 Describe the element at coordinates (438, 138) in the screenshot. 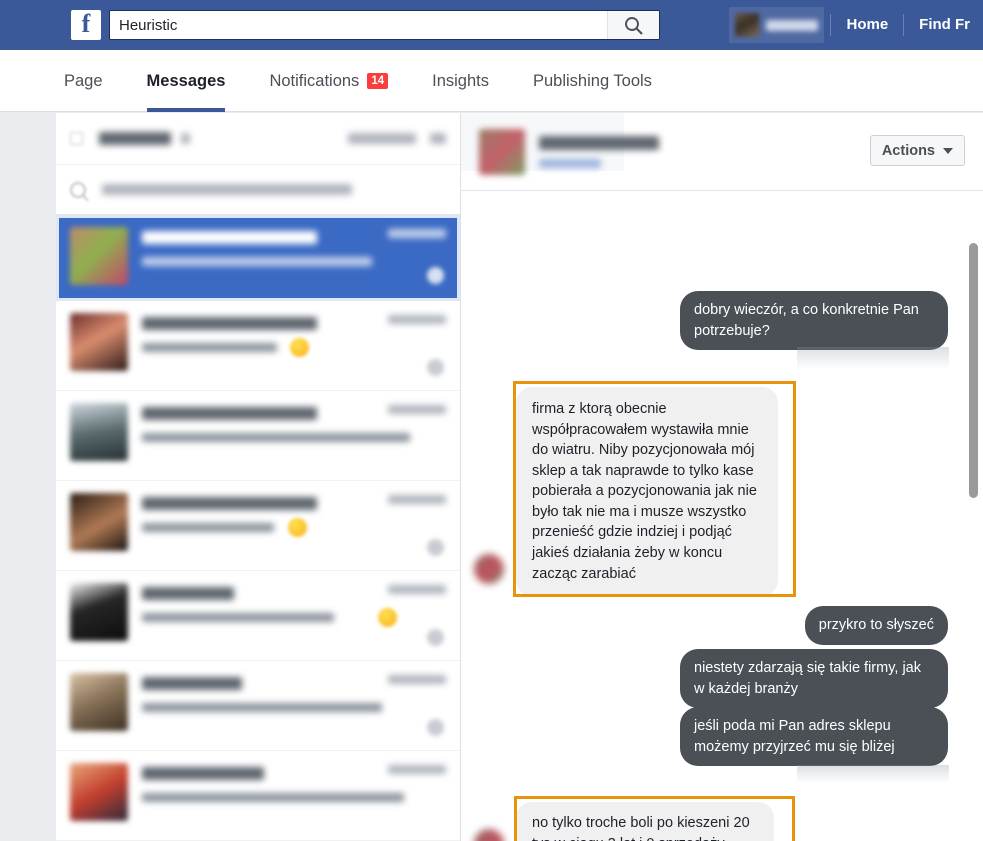

I see `list-options-icon-redacted` at that location.